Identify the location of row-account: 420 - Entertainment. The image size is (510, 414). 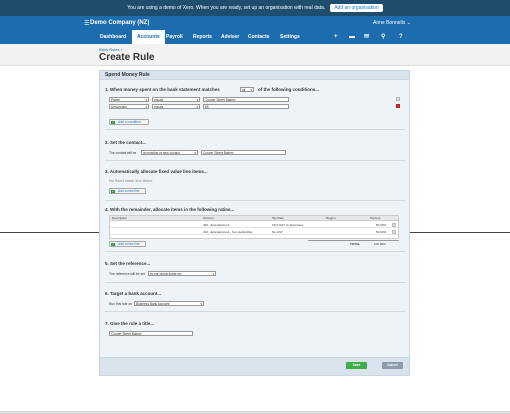
(216, 225).